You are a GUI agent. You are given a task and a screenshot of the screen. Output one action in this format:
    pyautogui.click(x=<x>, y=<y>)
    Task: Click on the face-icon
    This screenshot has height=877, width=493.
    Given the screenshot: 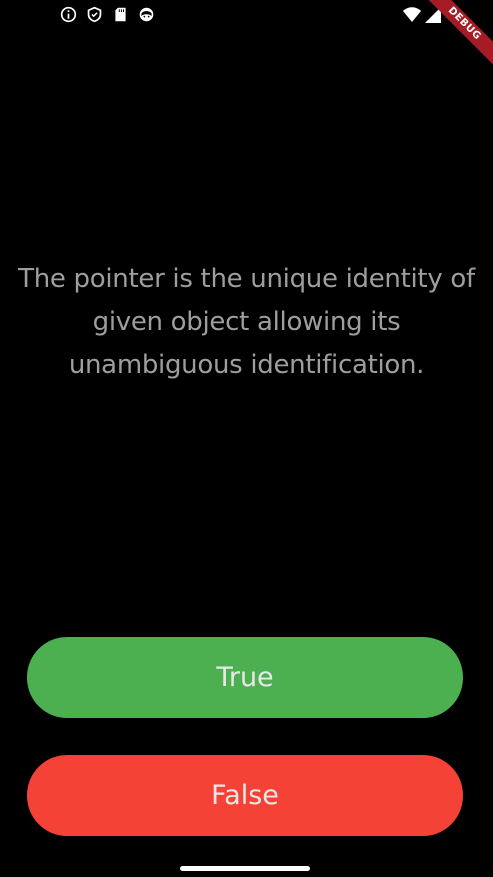 What is the action you would take?
    pyautogui.click(x=146, y=14)
    